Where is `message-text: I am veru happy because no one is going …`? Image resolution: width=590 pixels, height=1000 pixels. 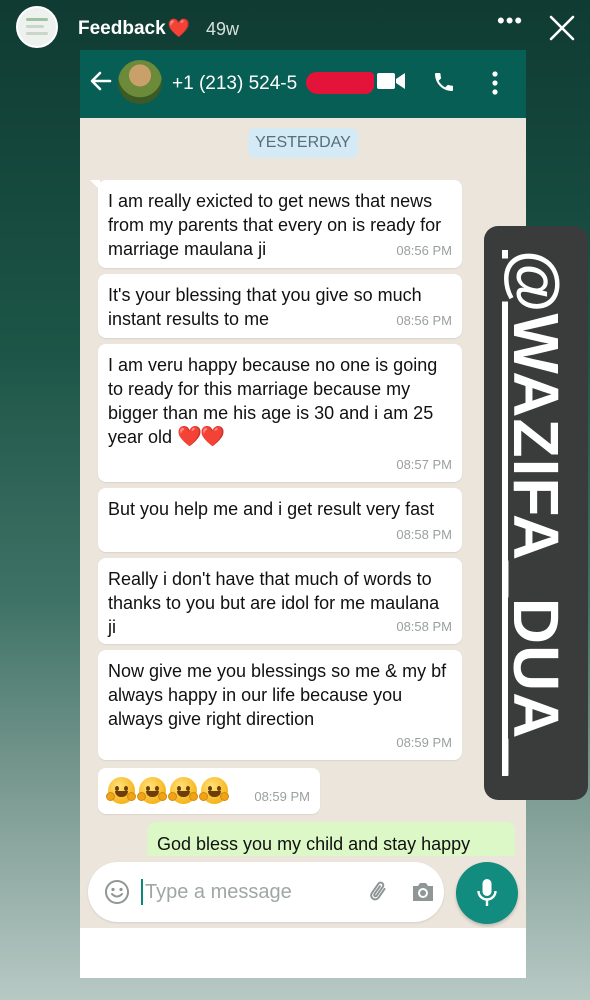 message-text: I am veru happy because no one is going … is located at coordinates (273, 401).